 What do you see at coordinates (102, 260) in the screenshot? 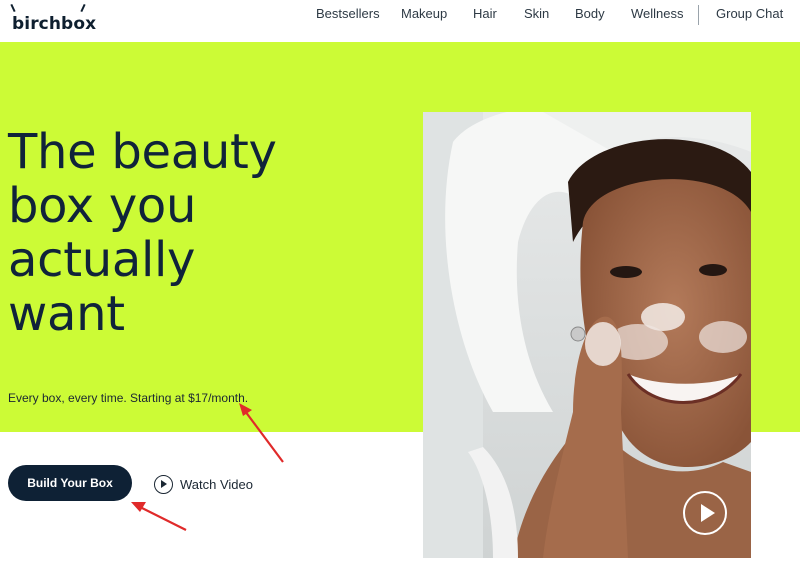
I see `hero-title-line: actually` at bounding box center [102, 260].